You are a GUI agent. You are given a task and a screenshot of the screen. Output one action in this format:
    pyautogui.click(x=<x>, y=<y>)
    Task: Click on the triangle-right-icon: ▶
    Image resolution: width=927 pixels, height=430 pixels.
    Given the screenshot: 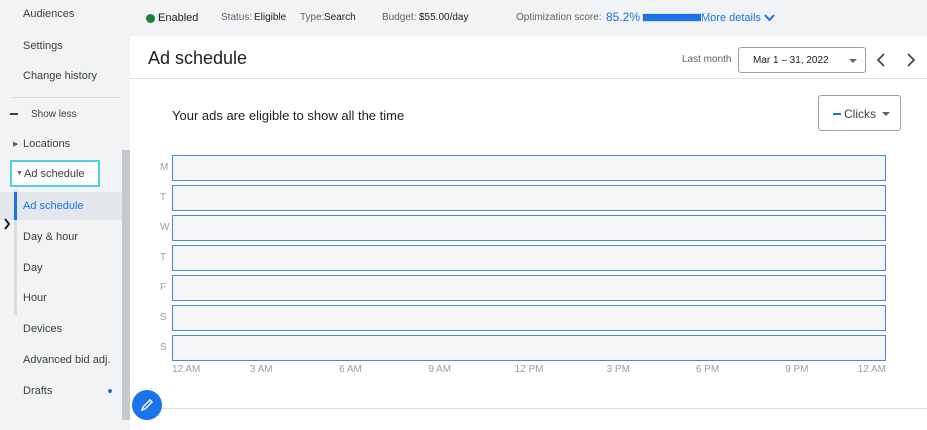 What is the action you would take?
    pyautogui.click(x=16, y=144)
    